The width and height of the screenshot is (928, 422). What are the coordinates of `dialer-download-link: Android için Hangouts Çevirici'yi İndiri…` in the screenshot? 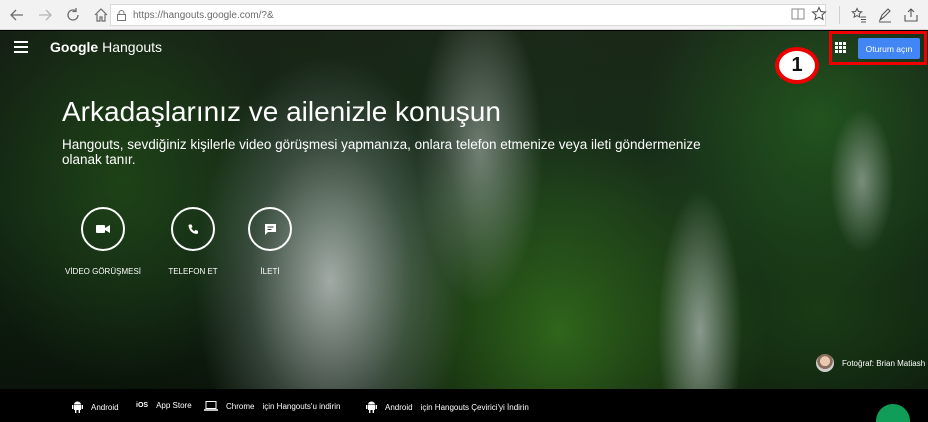 It's located at (447, 407).